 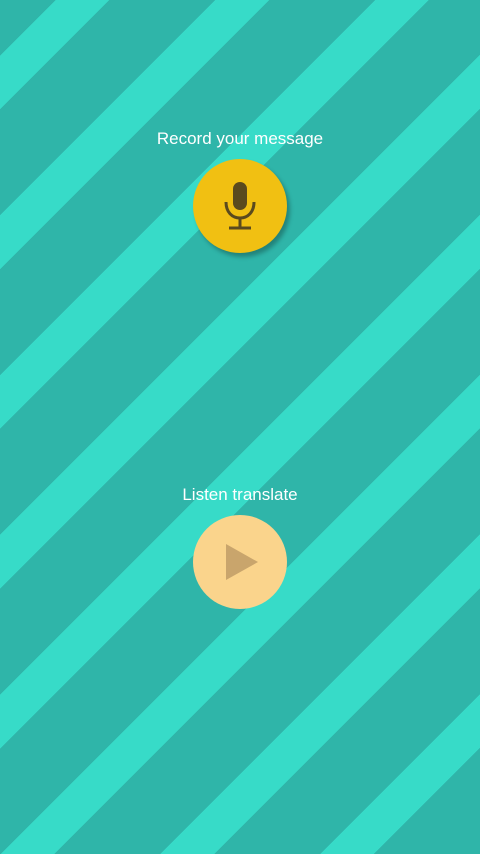 I want to click on record-button, so click(x=240, y=206).